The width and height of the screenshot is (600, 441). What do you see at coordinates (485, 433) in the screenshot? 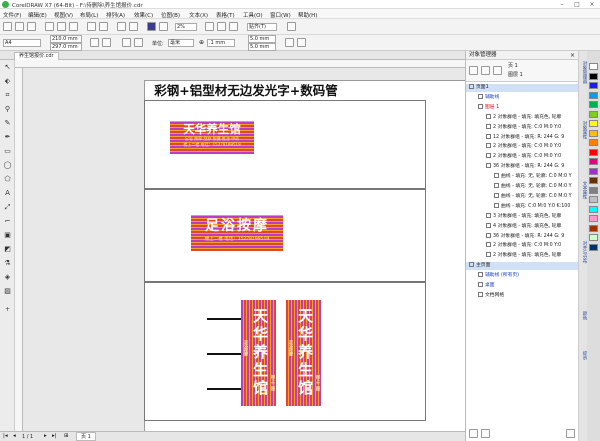
I see `new-master-layer-icon` at bounding box center [485, 433].